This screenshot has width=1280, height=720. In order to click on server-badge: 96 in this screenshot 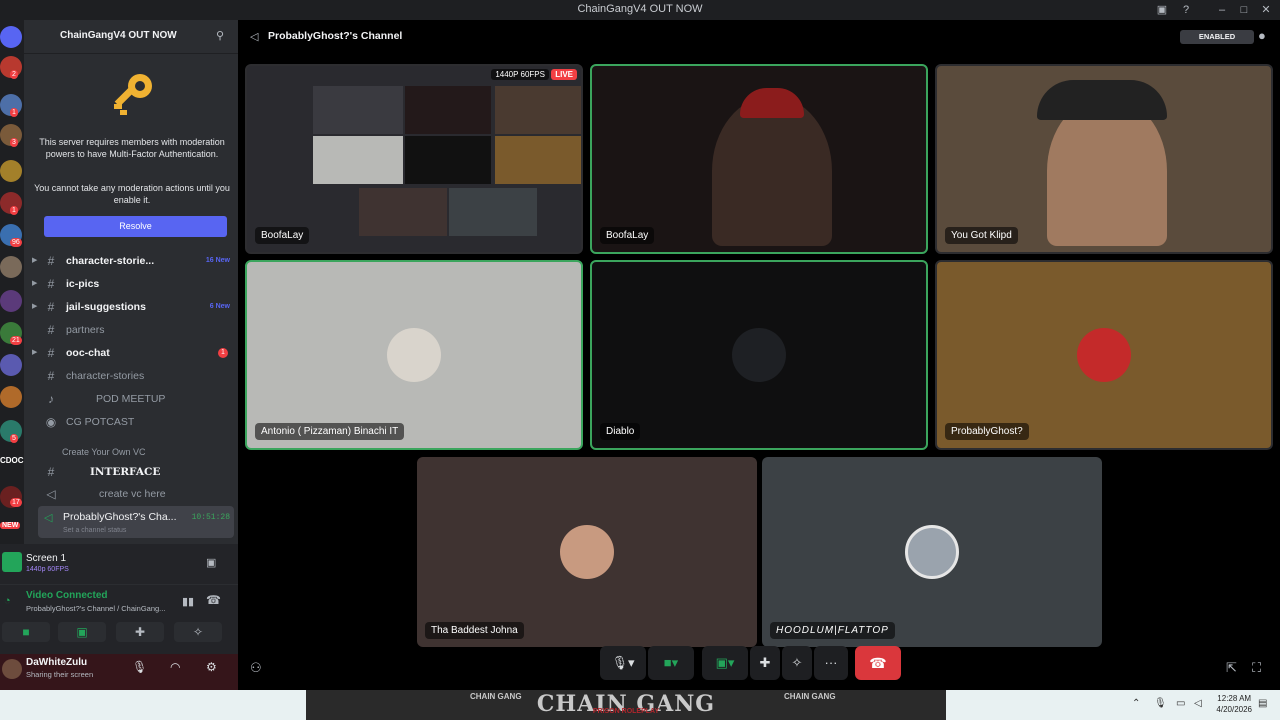, I will do `click(16, 242)`.